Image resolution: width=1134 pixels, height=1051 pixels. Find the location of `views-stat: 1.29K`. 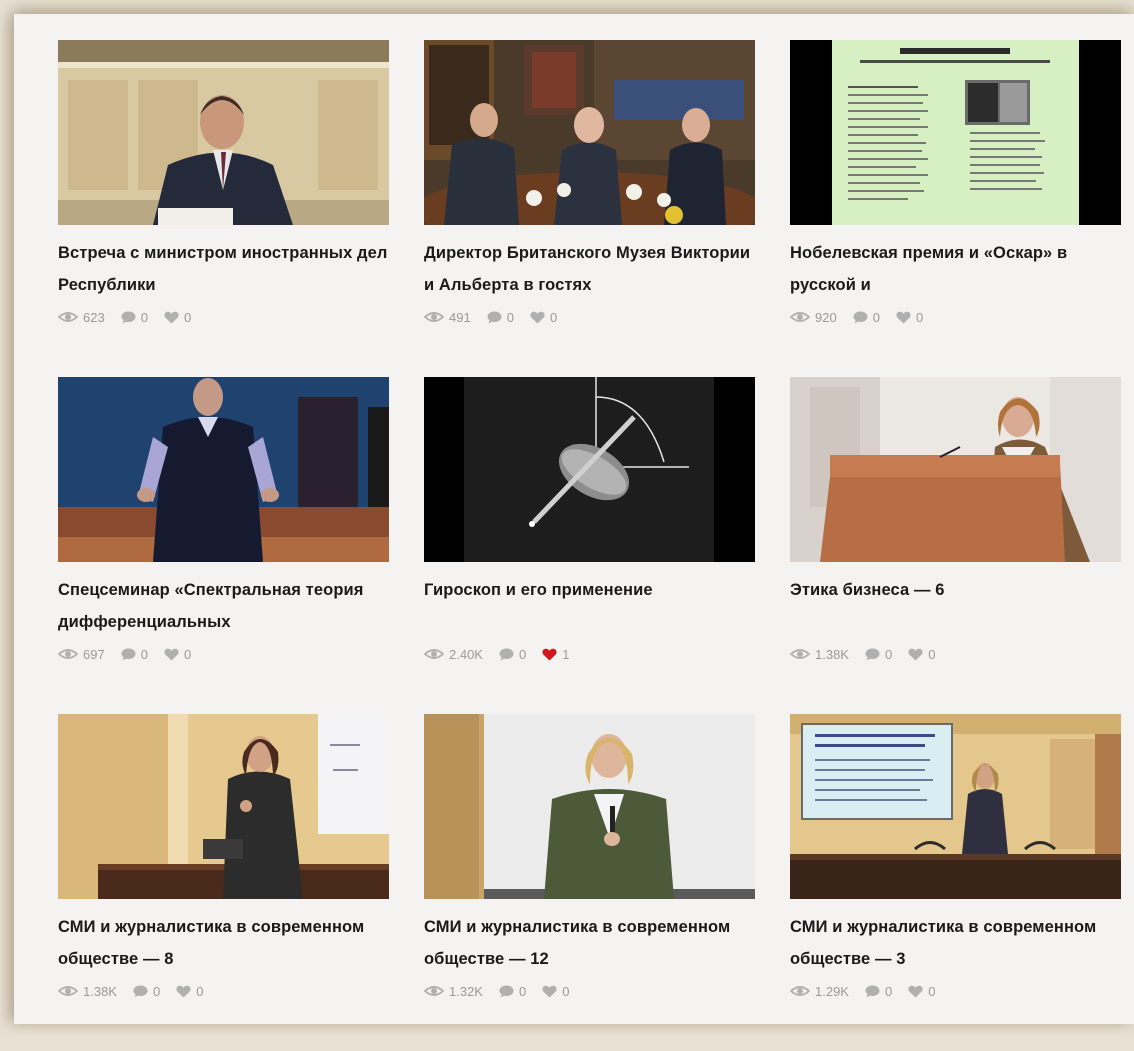

views-stat: 1.29K is located at coordinates (819, 991).